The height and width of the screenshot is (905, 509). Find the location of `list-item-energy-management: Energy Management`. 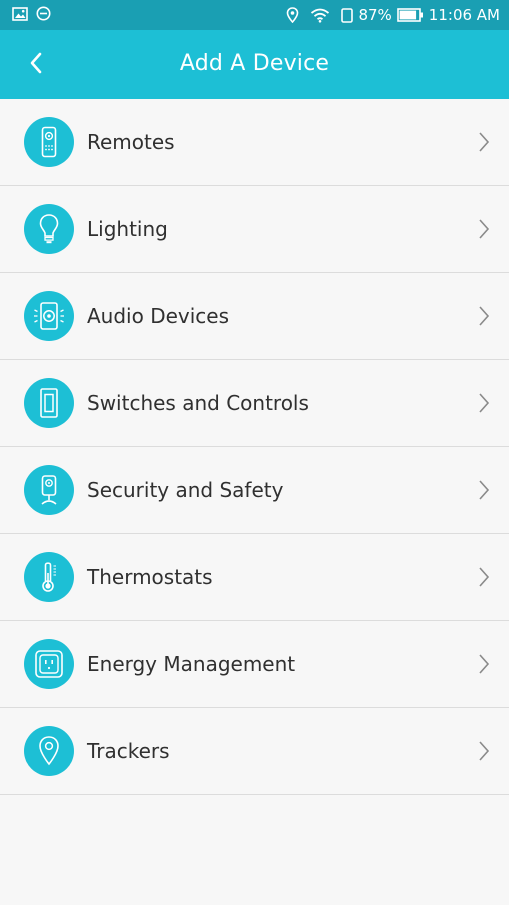

list-item-energy-management: Energy Management is located at coordinates (254, 664).